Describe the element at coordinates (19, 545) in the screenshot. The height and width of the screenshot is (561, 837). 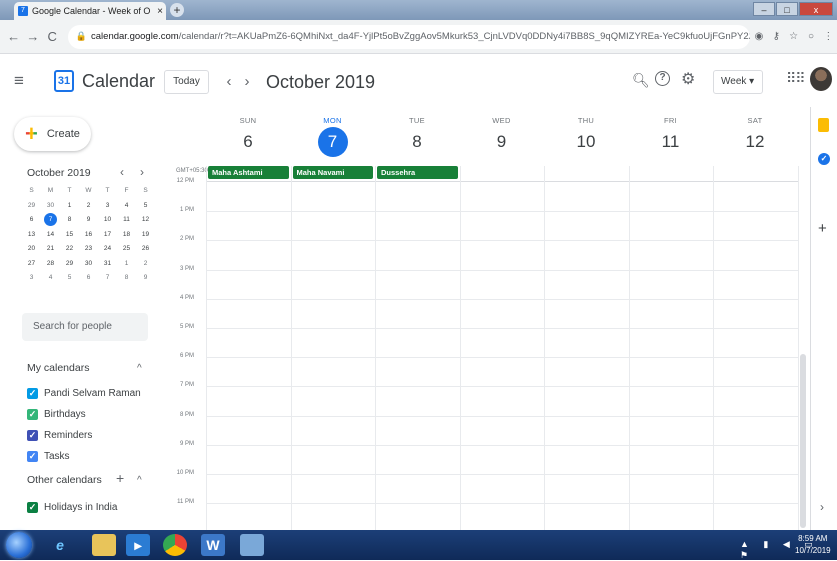
I see `start-button` at that location.